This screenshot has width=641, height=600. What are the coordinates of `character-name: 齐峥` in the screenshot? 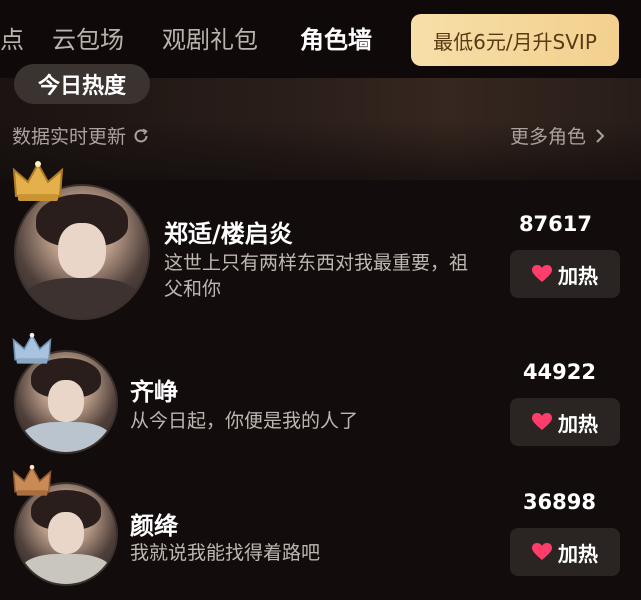 It's located at (154, 392).